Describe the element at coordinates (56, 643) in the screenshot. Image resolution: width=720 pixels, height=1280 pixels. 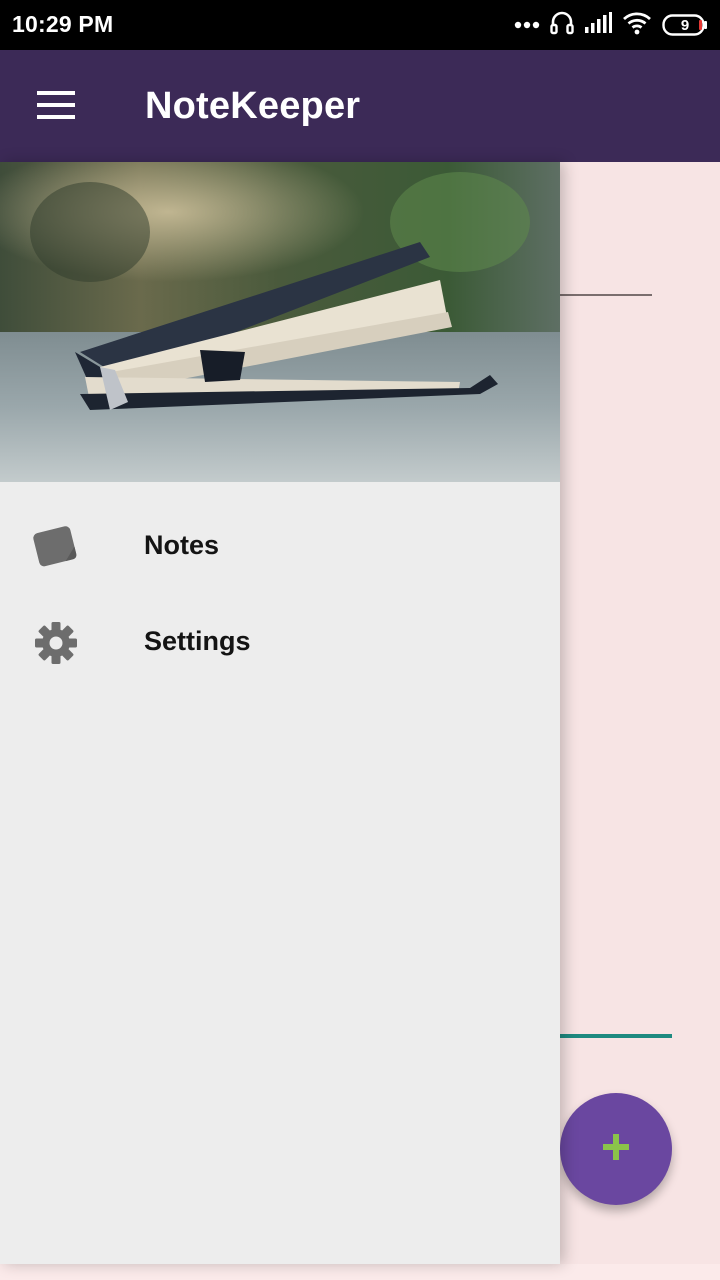
I see `gear-icon` at that location.